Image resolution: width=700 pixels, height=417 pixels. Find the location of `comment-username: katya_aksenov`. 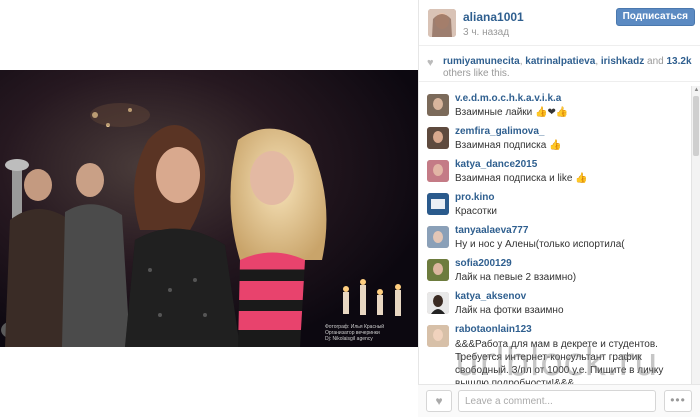

comment-username: katya_aksenov is located at coordinates (490, 296).